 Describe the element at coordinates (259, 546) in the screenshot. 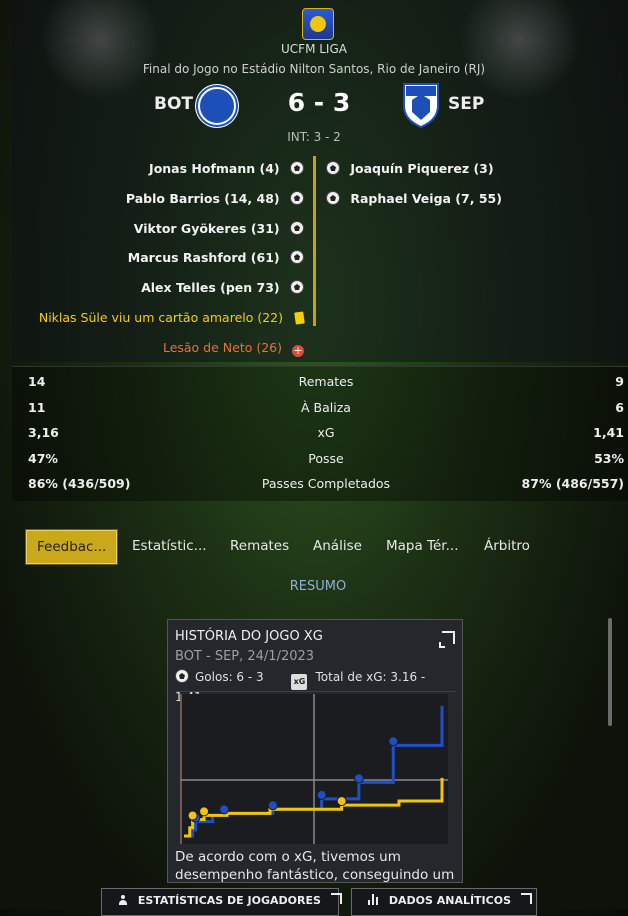

I see `tab-shots: Remates` at that location.